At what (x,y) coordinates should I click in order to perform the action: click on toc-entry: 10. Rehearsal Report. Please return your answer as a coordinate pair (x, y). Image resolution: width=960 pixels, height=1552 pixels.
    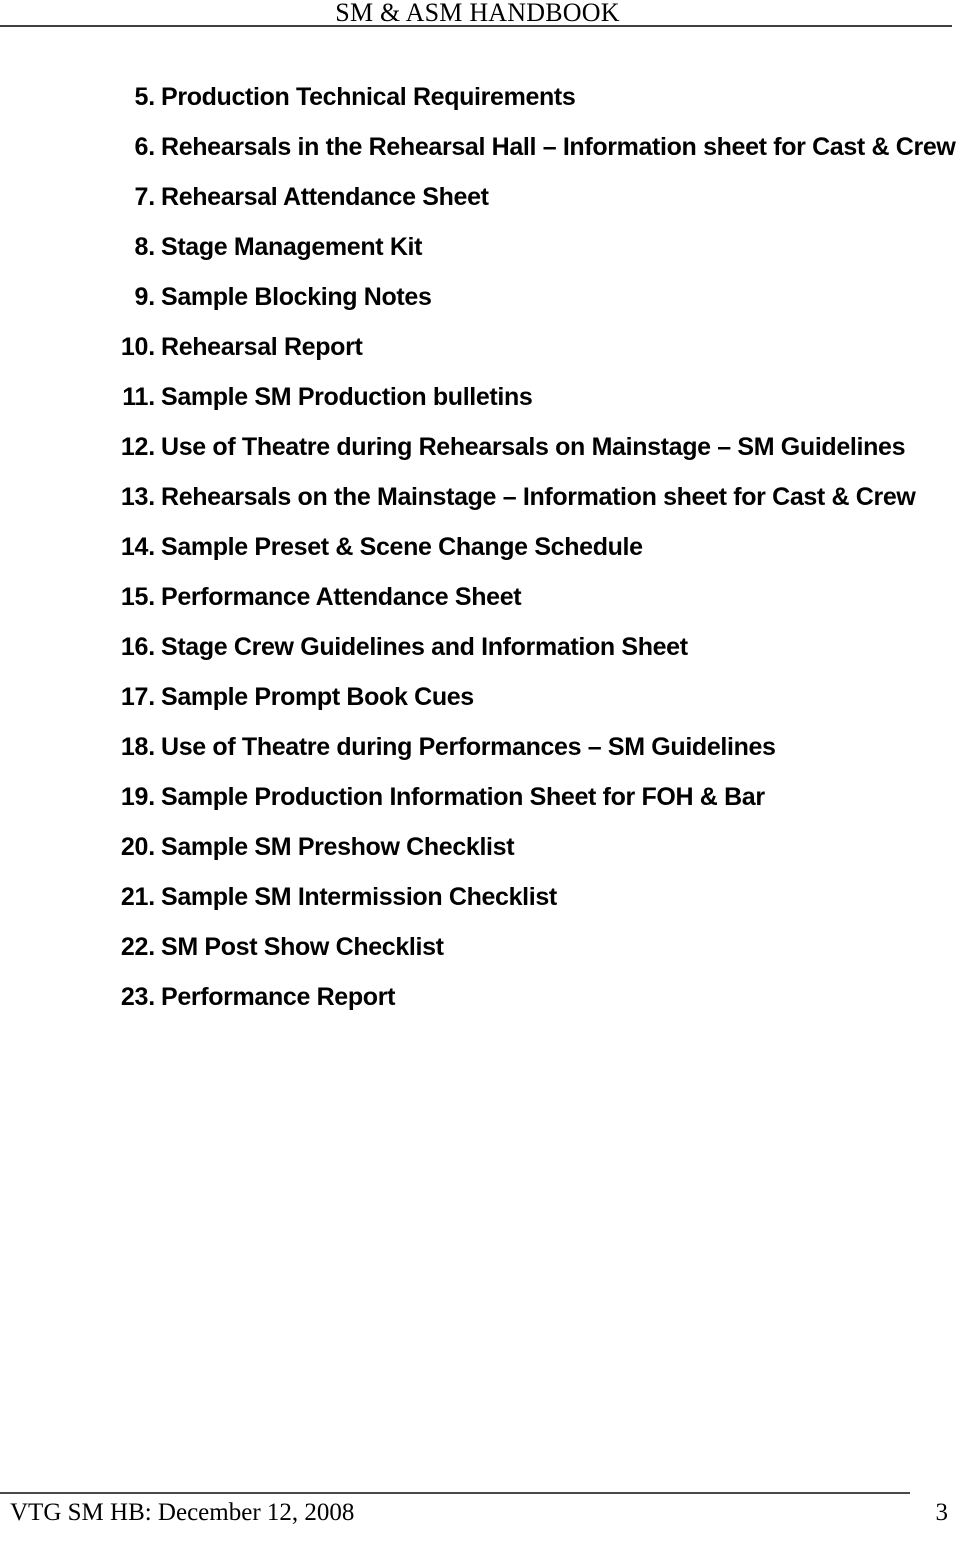
    Looking at the image, I should click on (480, 347).